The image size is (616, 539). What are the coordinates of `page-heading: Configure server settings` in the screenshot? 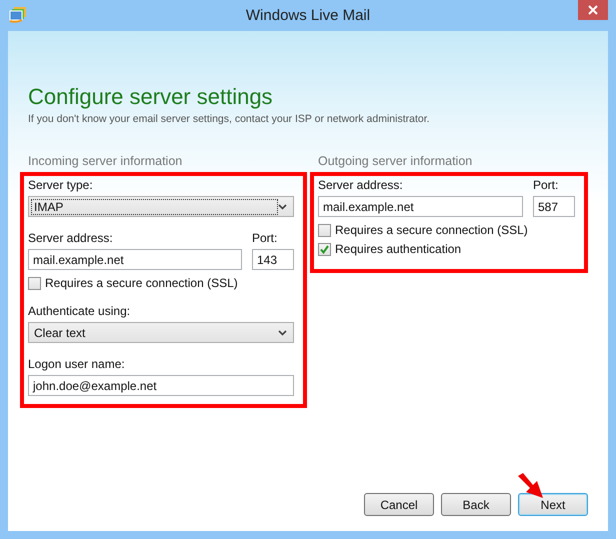 It's located at (151, 97).